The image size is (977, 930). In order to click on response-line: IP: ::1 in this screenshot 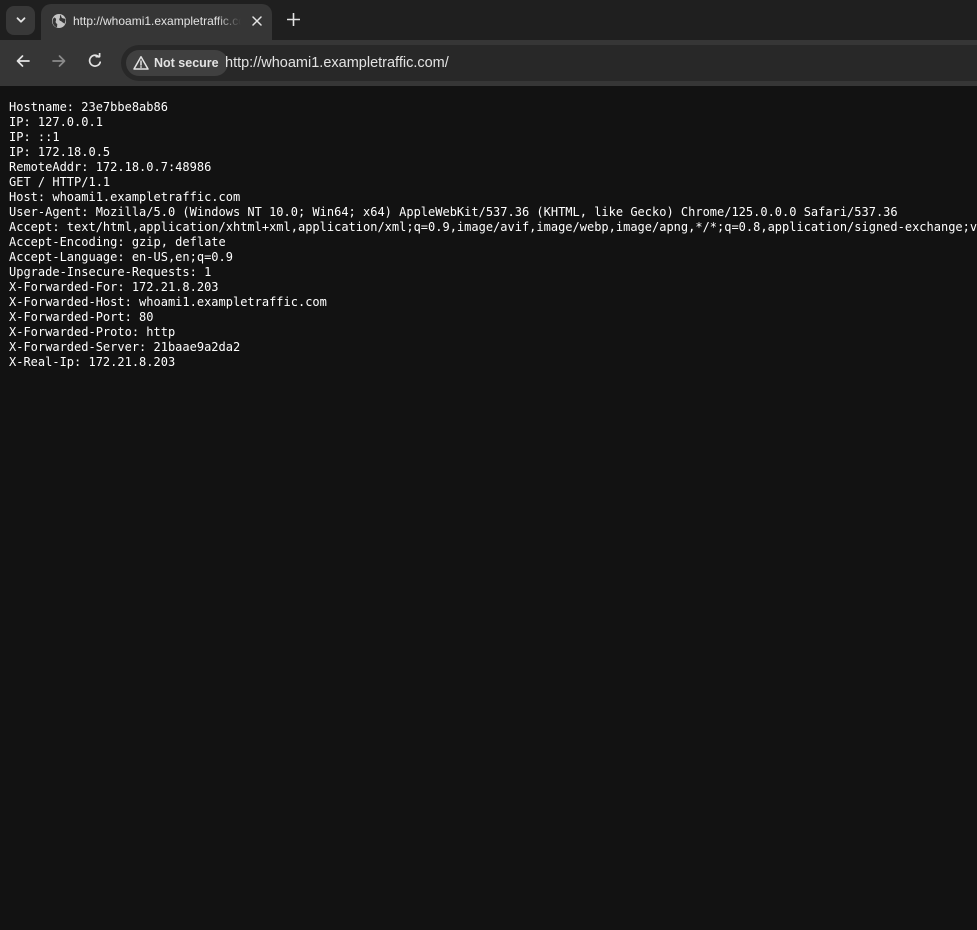, I will do `click(34, 137)`.